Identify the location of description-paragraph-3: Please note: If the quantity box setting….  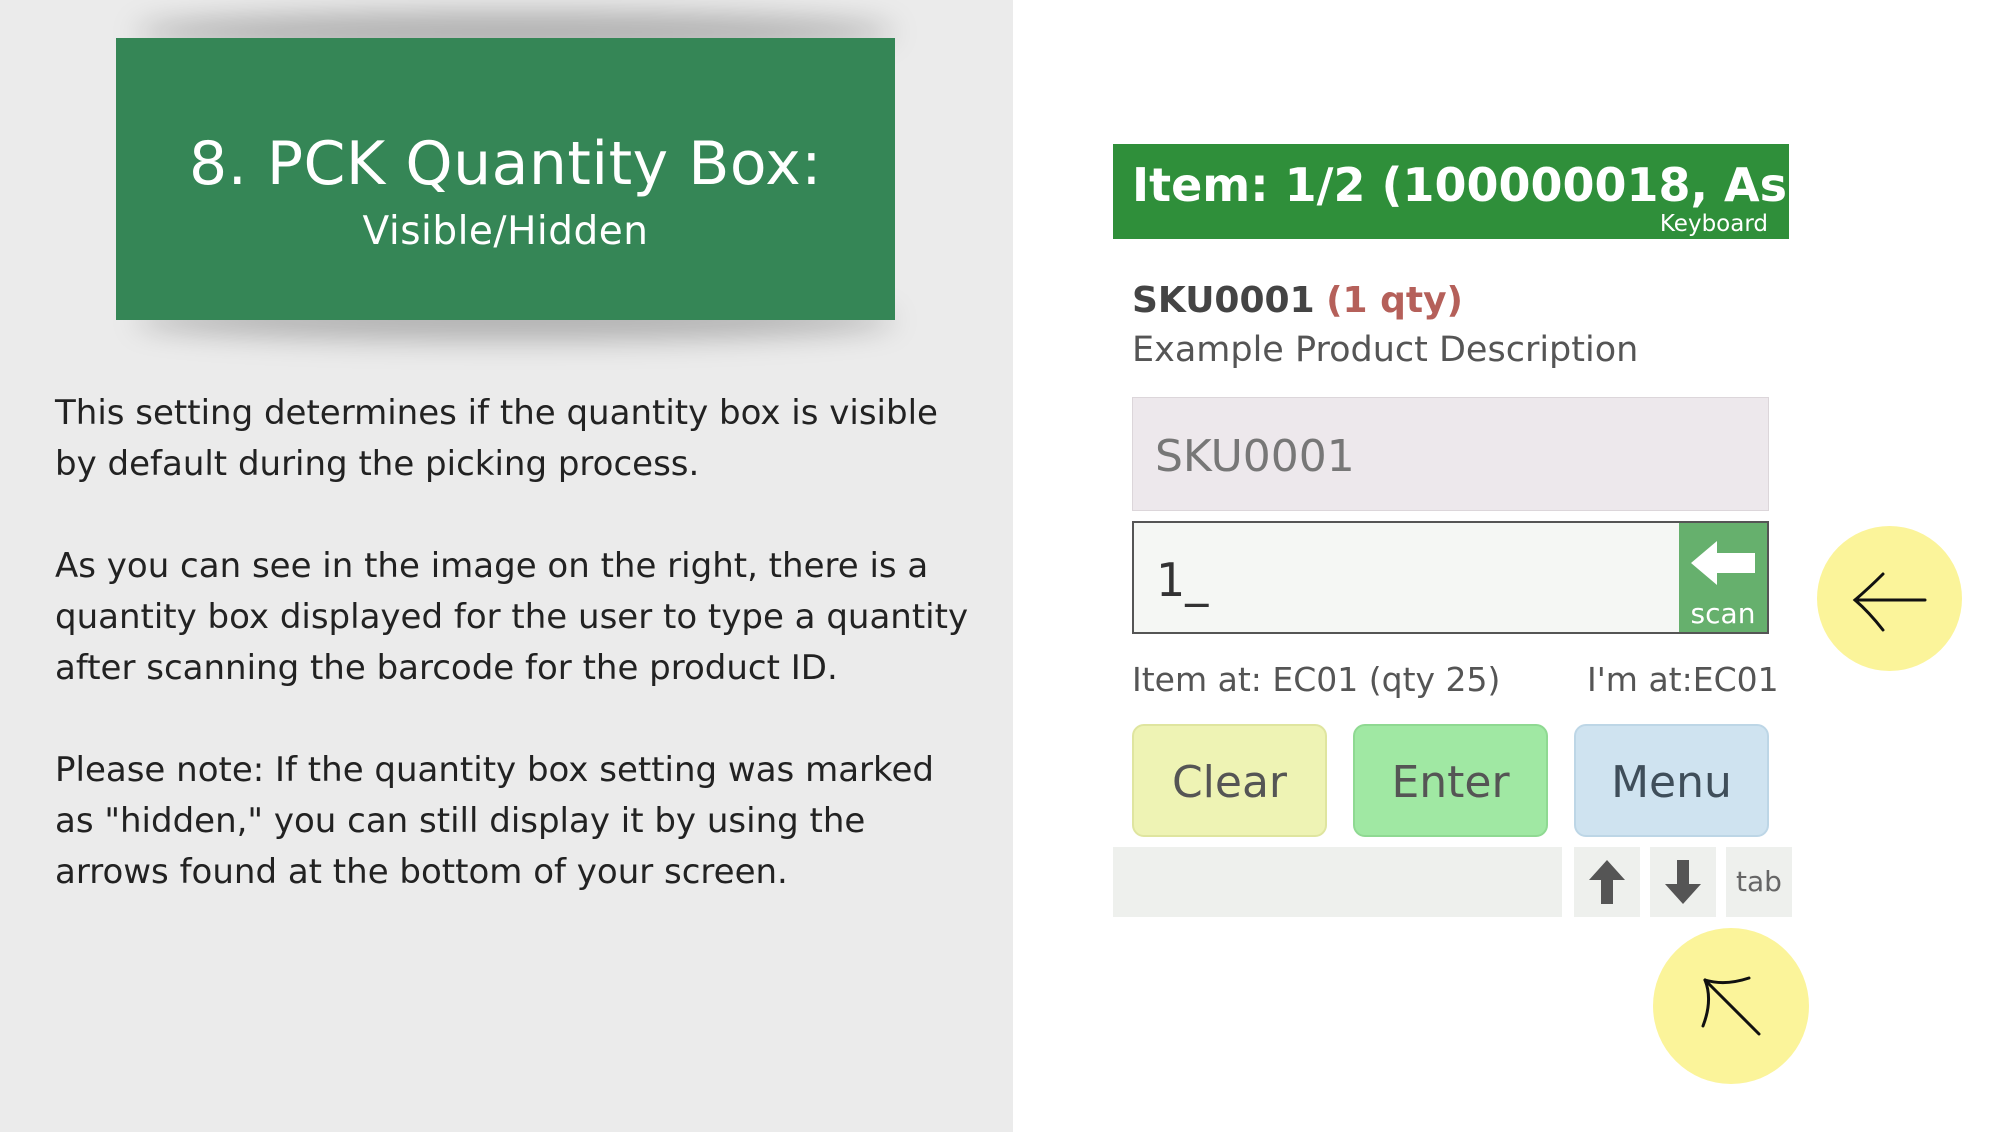
(494, 821).